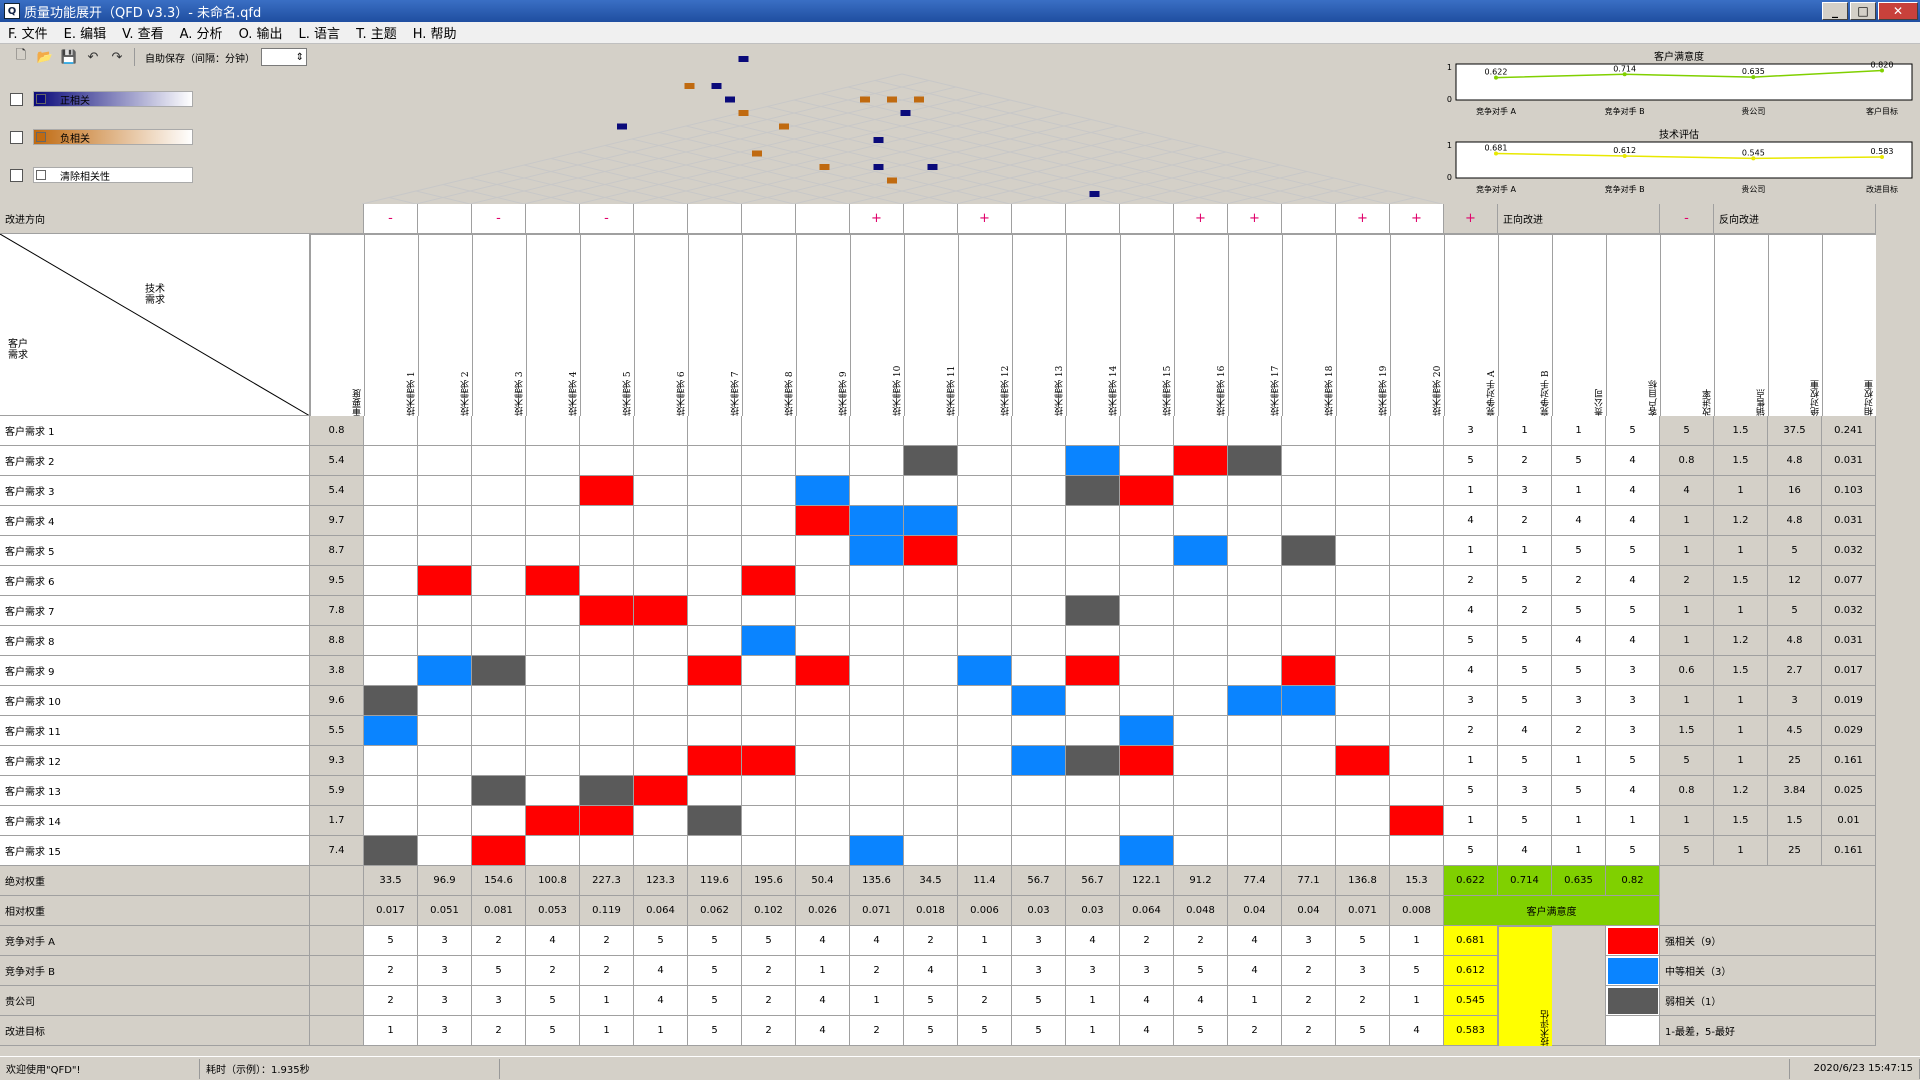  I want to click on bottom-row-value: 1, so click(985, 941).